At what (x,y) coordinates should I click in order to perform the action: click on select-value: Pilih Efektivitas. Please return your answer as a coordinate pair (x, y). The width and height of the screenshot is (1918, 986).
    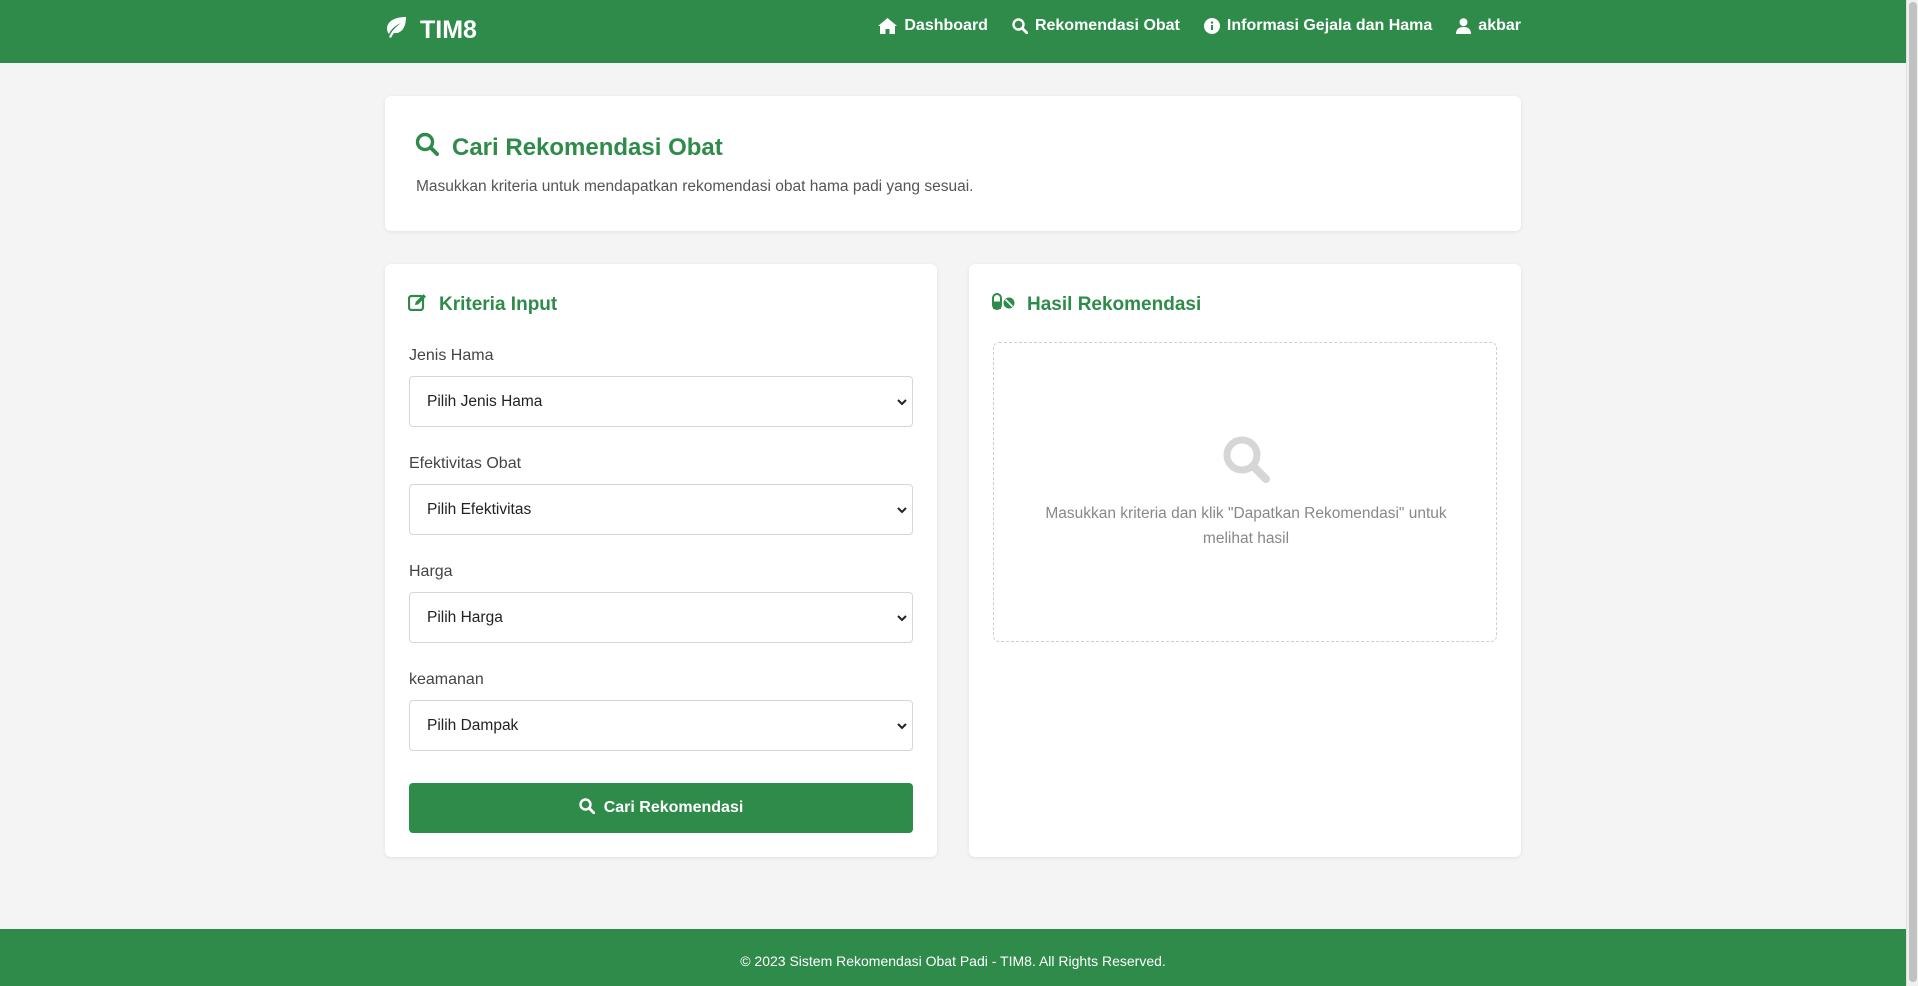
    Looking at the image, I should click on (479, 509).